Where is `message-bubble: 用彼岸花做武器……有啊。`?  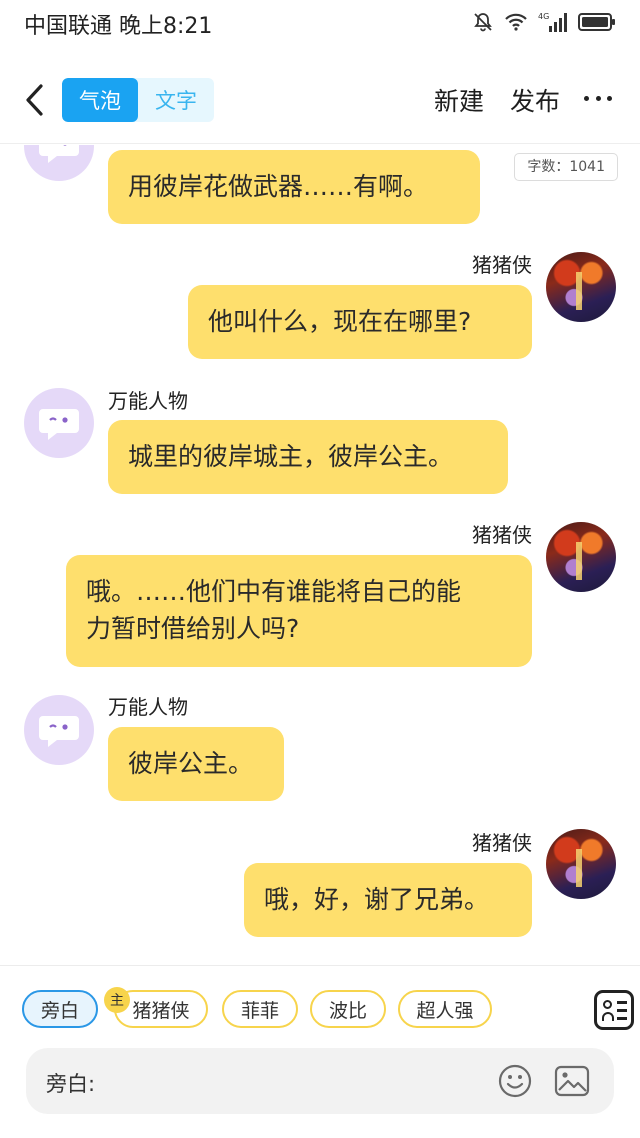
message-bubble: 用彼岸花做武器……有啊。 is located at coordinates (294, 187).